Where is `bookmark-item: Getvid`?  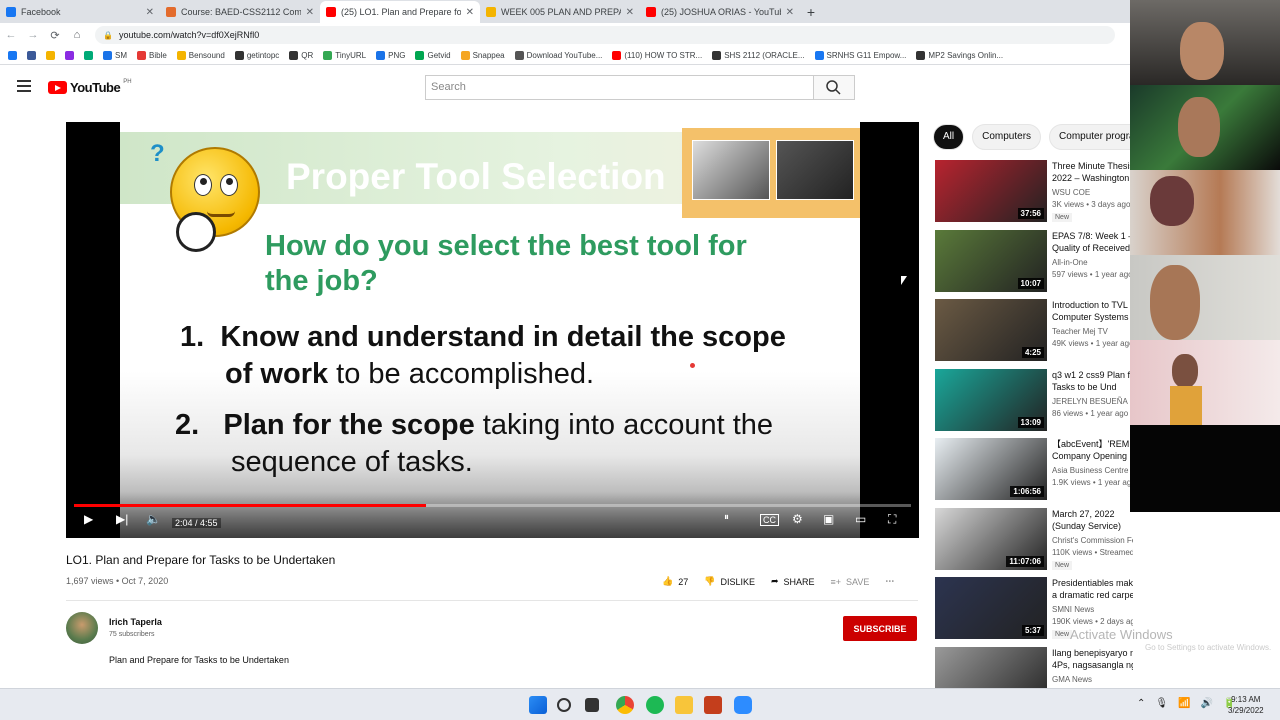 bookmark-item: Getvid is located at coordinates (433, 55).